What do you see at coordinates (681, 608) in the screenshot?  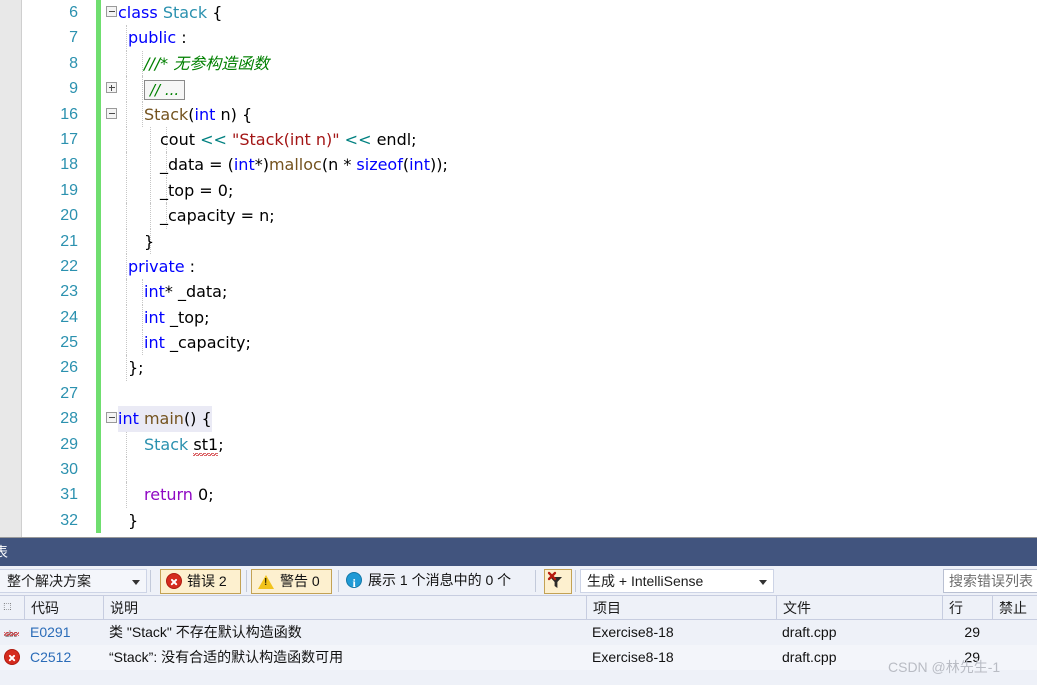 I see `column-header-proj: 项目` at bounding box center [681, 608].